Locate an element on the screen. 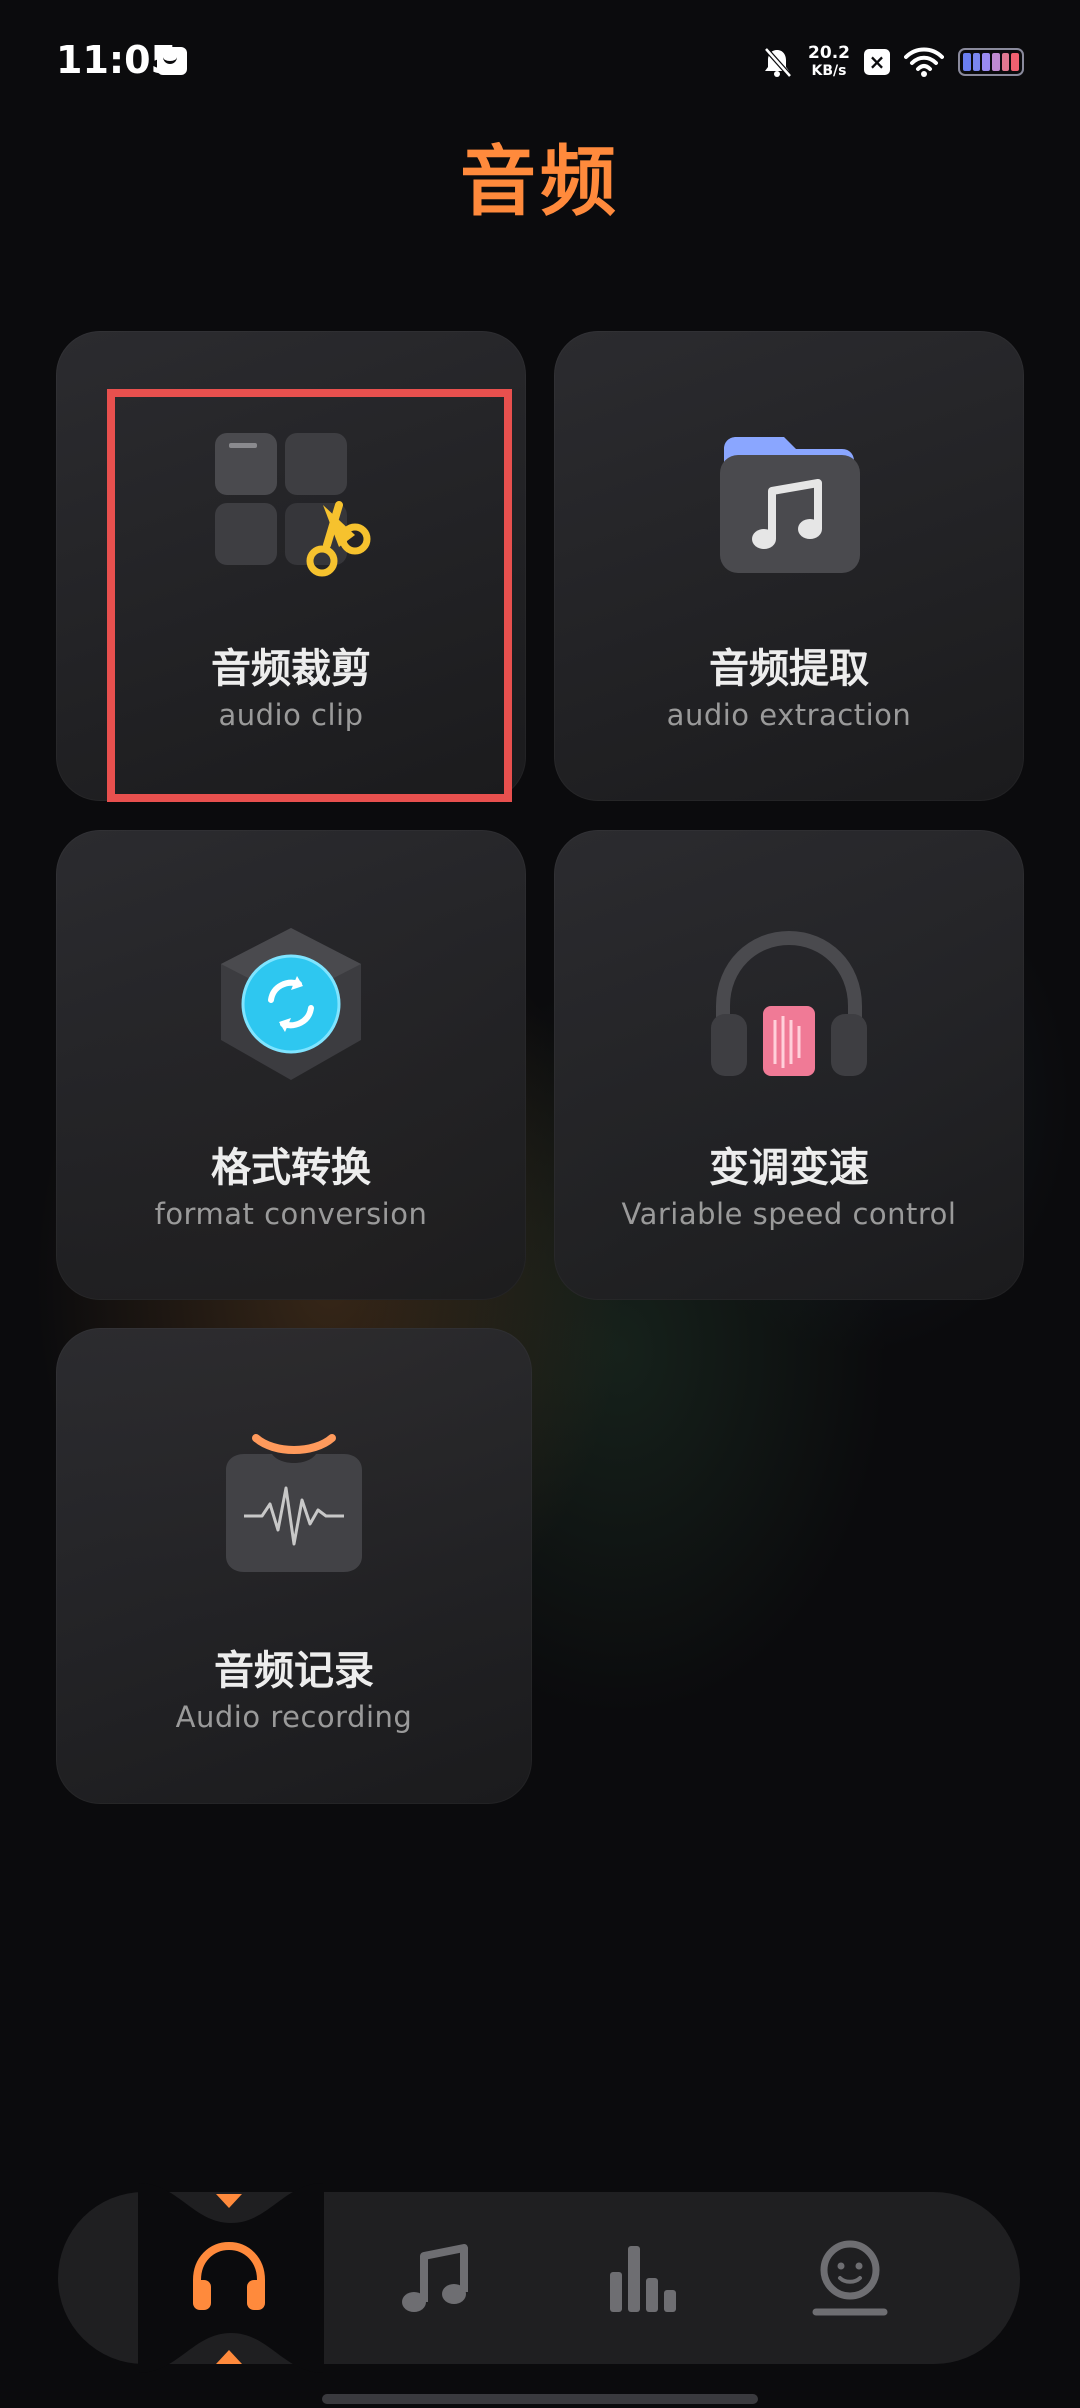 The width and height of the screenshot is (1080, 2408). card-title: 格式转换 is located at coordinates (291, 1168).